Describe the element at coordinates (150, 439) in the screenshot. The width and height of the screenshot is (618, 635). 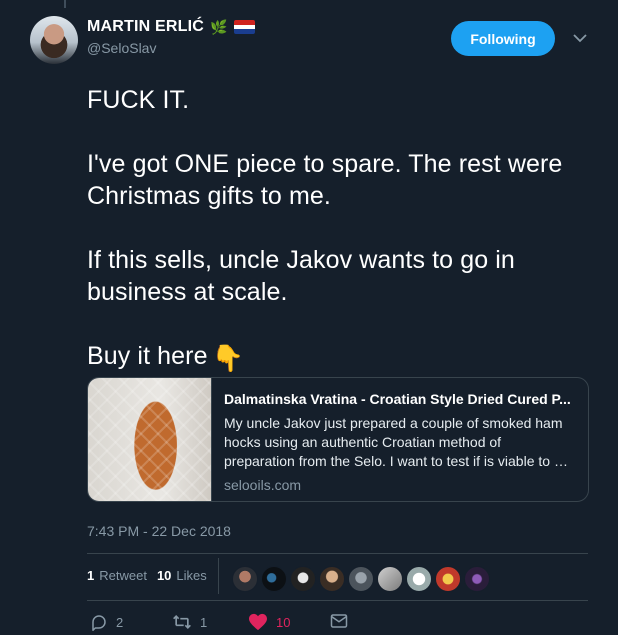
I see `card-thumbnail-image` at that location.